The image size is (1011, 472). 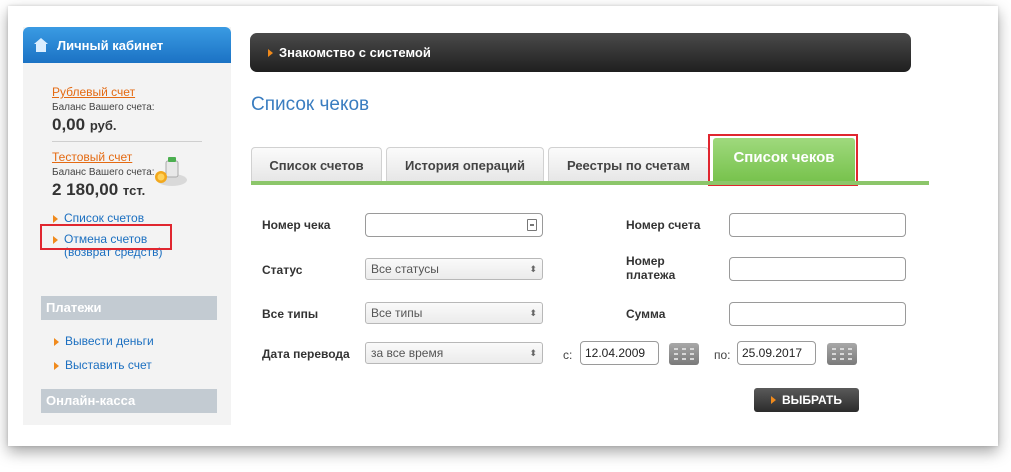 What do you see at coordinates (110, 45) in the screenshot?
I see `sidebar-header-label: Личный кабинет` at bounding box center [110, 45].